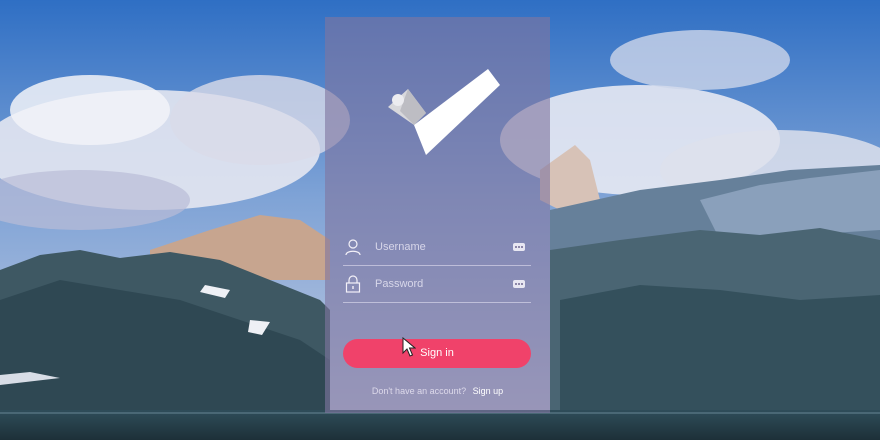 The height and width of the screenshot is (440, 880). I want to click on sign-in-button: Sign in, so click(437, 353).